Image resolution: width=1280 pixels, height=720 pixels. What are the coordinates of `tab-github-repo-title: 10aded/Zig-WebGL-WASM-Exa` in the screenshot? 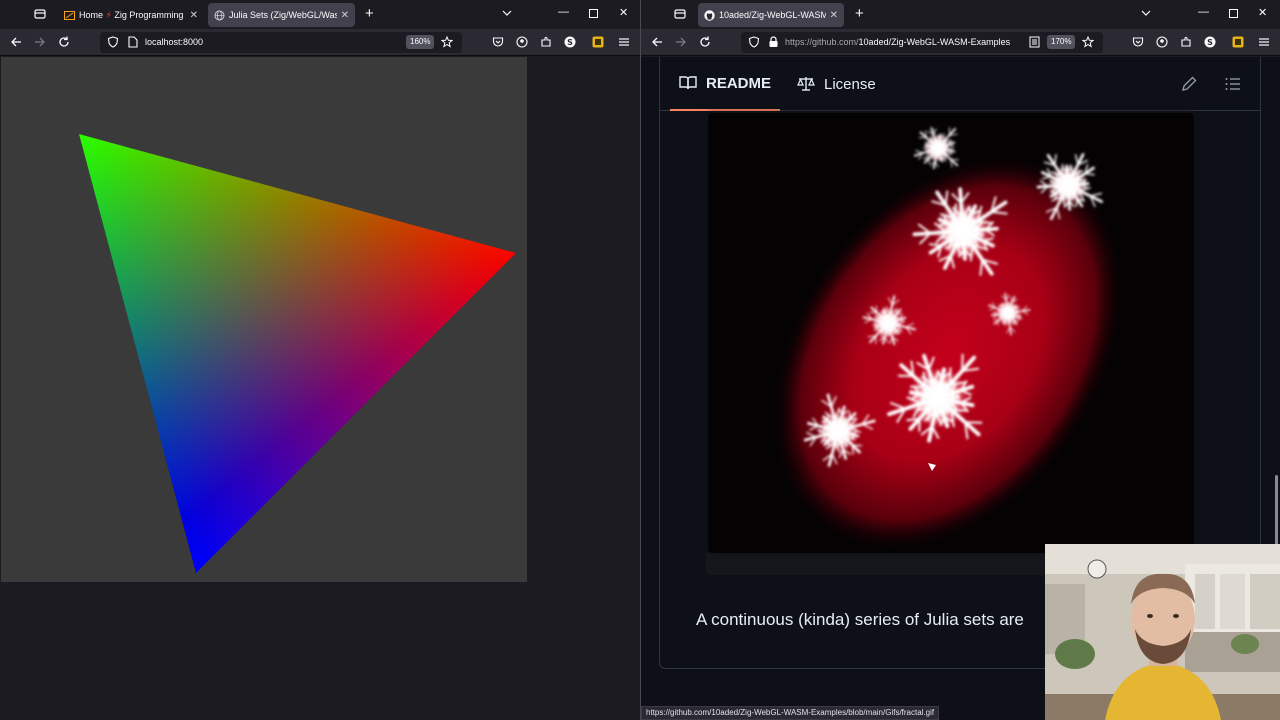 It's located at (772, 15).